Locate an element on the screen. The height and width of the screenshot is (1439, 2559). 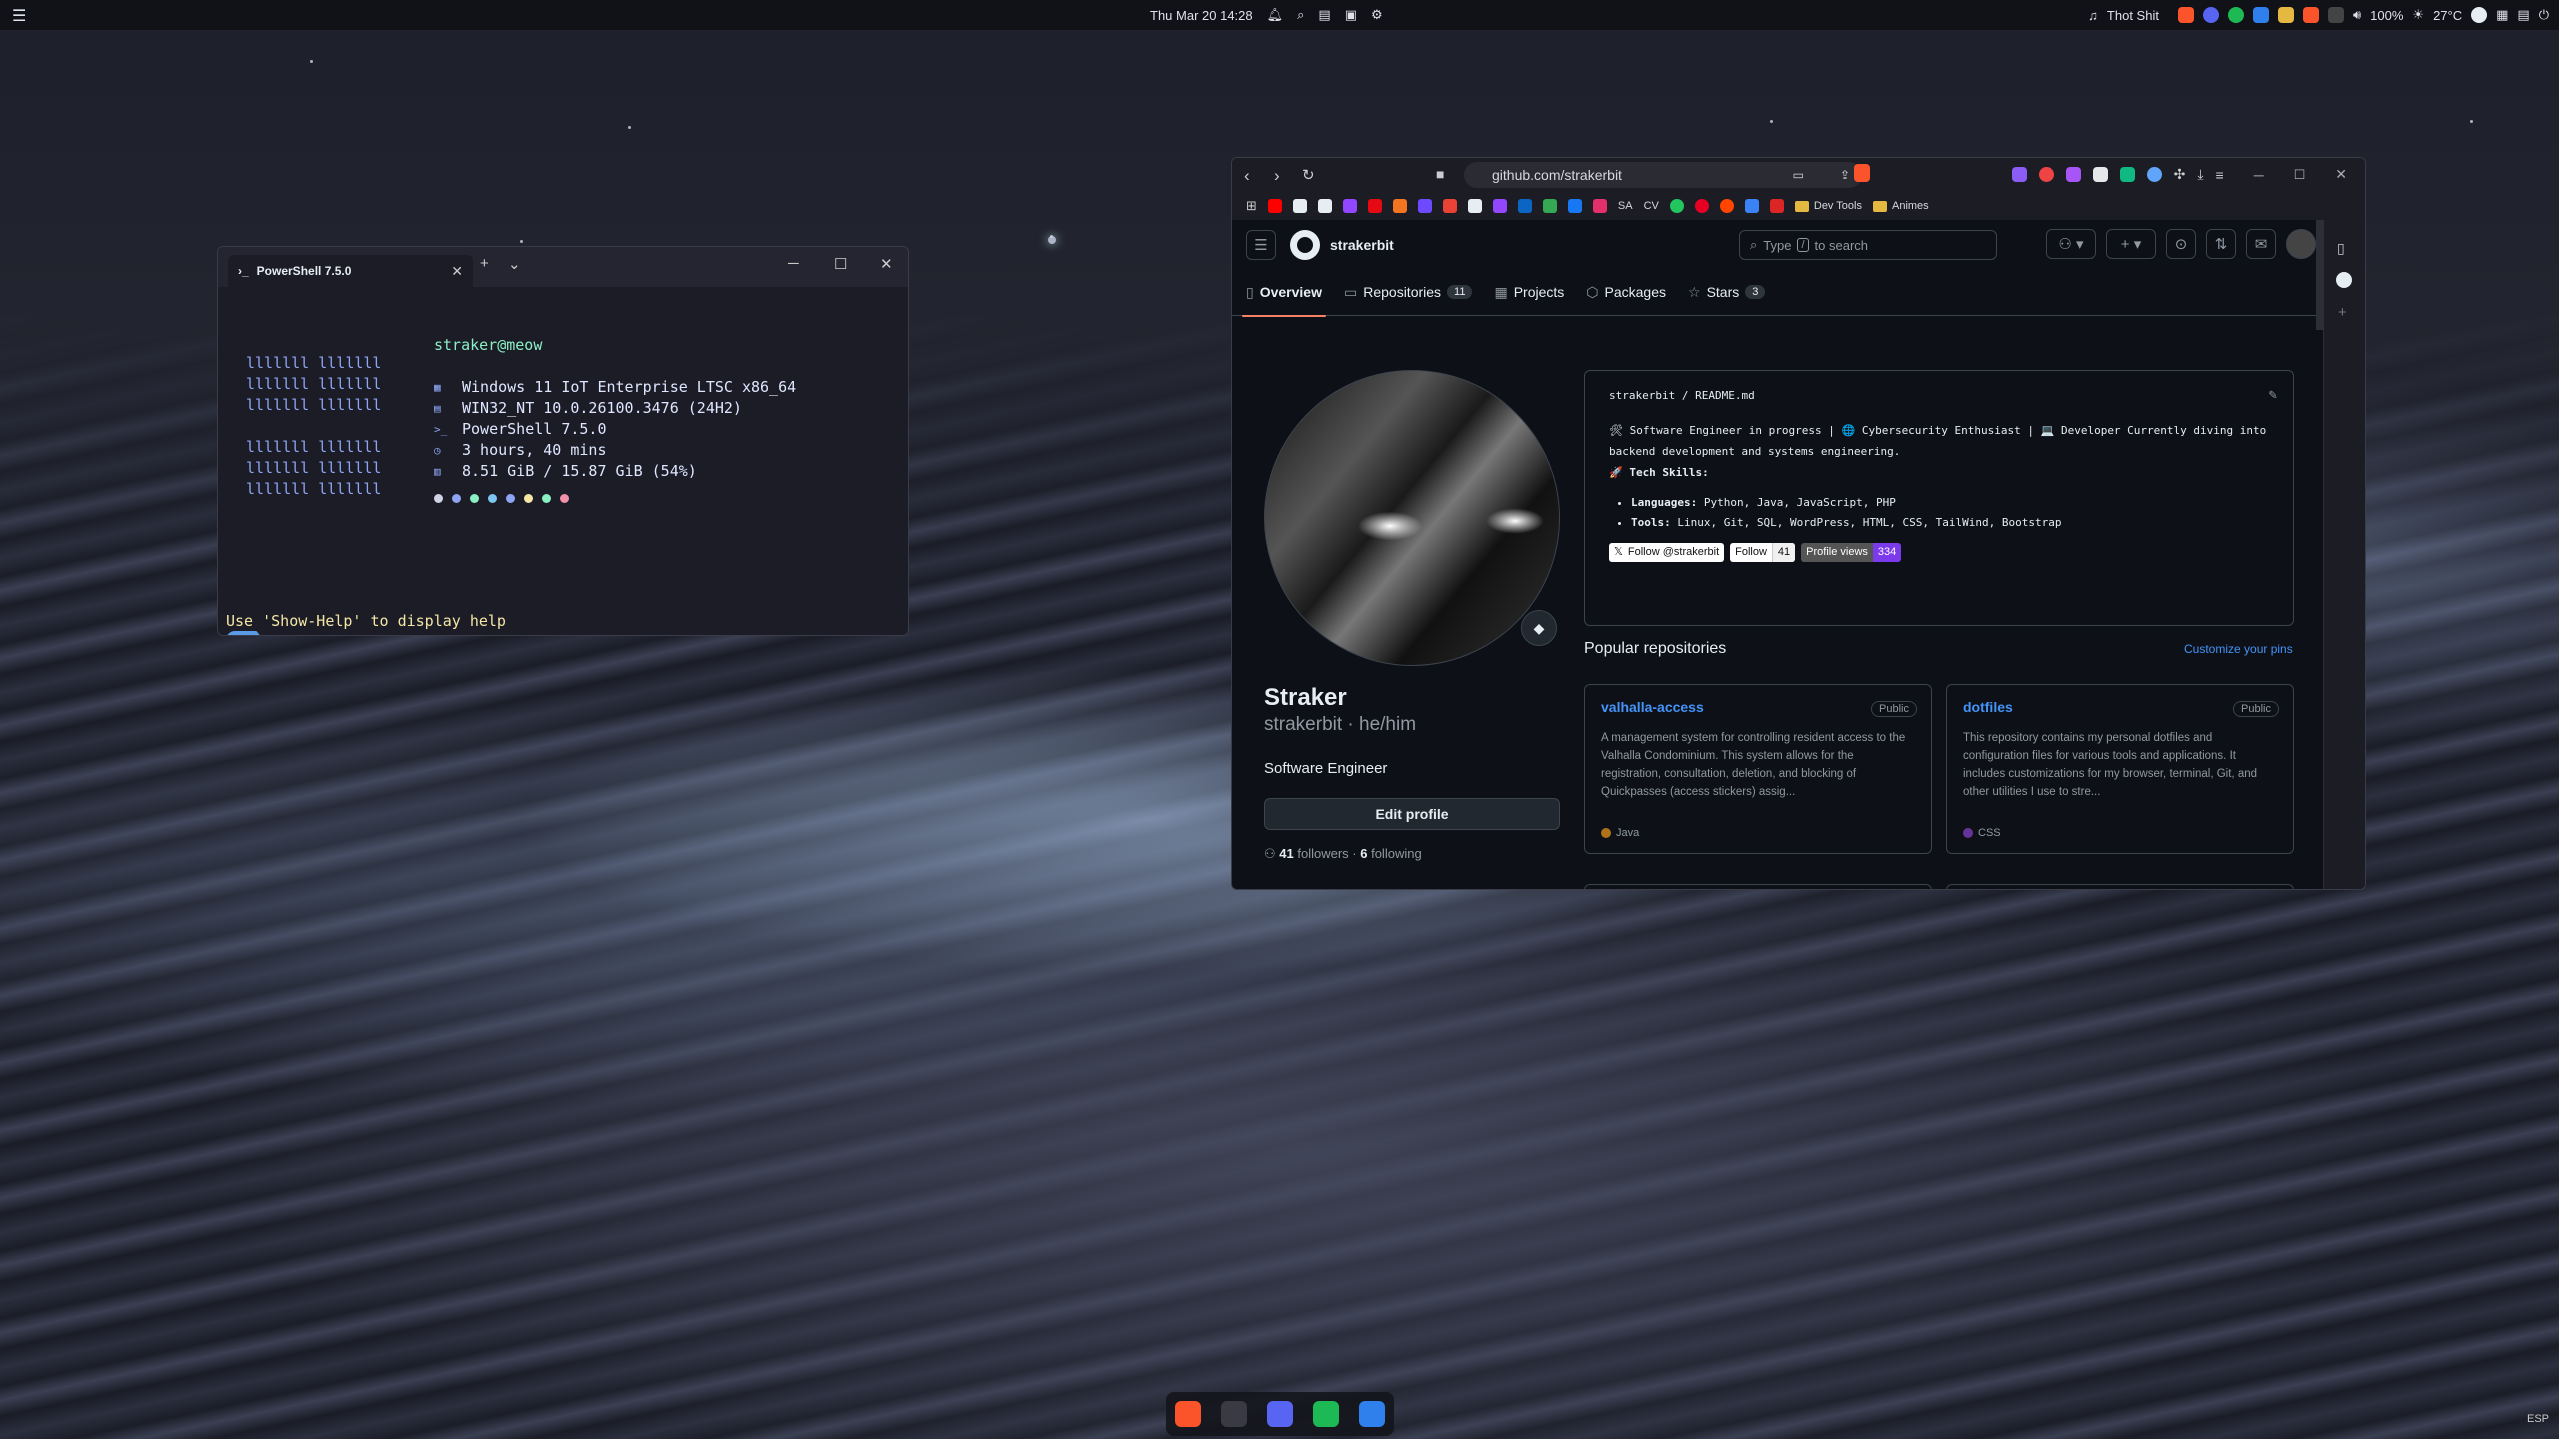
minimize-icon: ─ is located at coordinates (2259, 175).